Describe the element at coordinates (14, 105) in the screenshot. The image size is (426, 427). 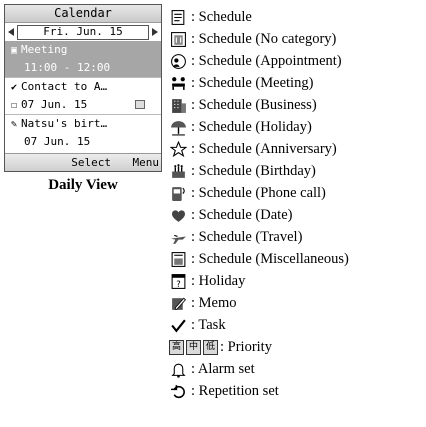
I see `checkbox-icon: ☐` at that location.